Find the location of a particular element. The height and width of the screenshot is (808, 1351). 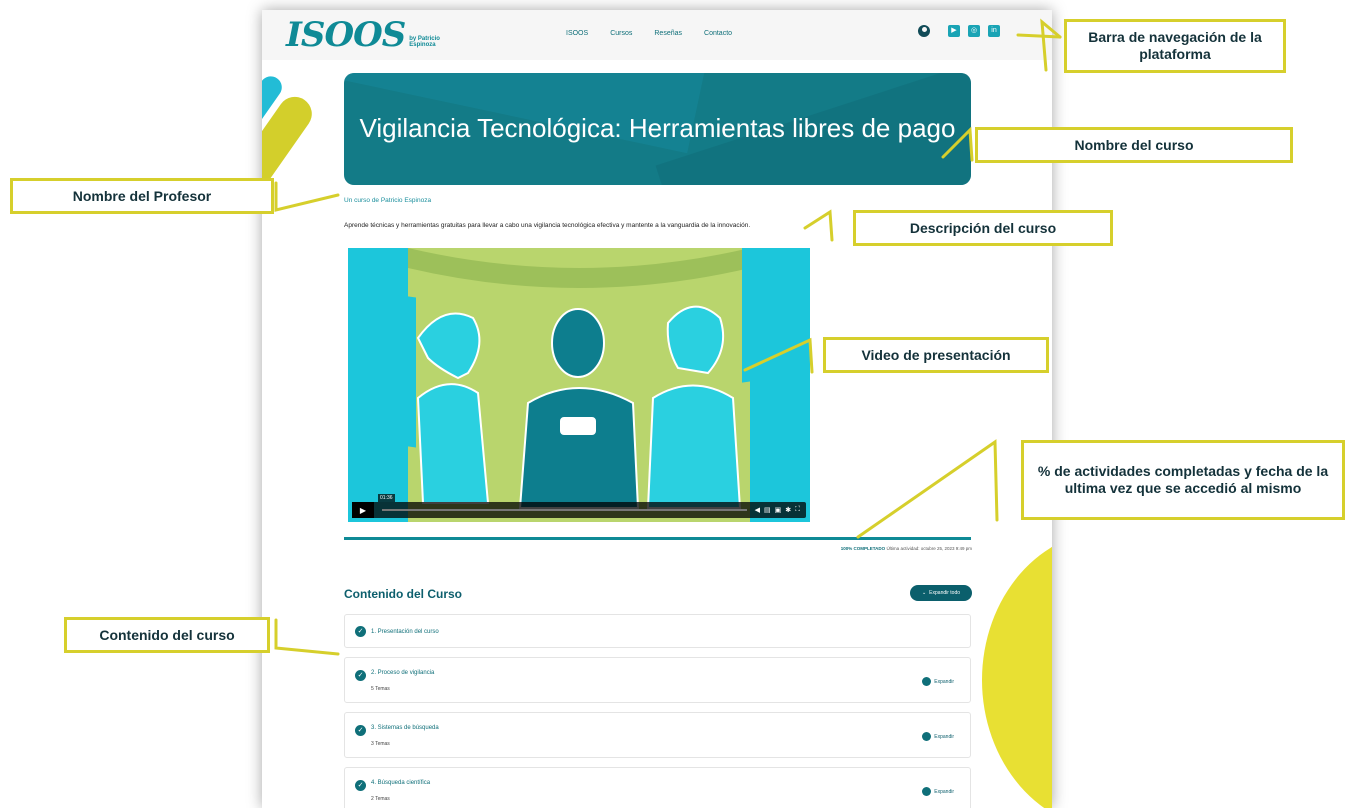

play-icon: ▶ is located at coordinates (363, 510).